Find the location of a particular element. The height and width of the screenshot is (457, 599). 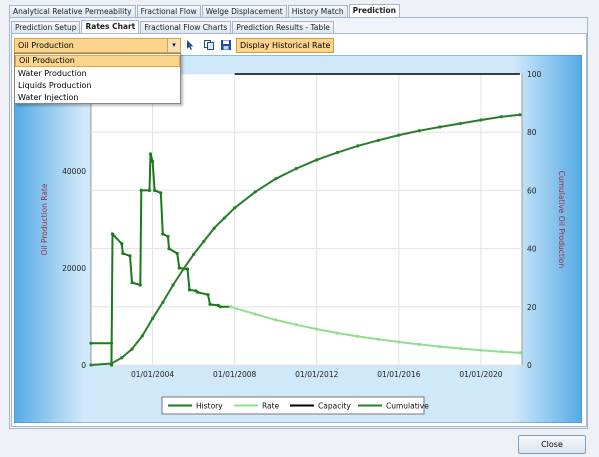

tab-analytical-relative-permeability: Analytical Relative Permeability is located at coordinates (72, 11).